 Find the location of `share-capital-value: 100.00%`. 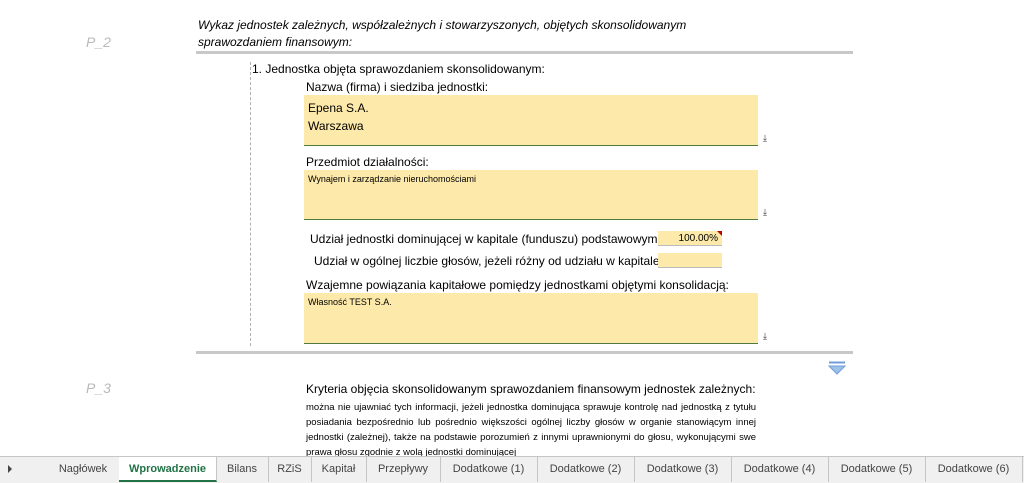

share-capital-value: 100.00% is located at coordinates (698, 238).